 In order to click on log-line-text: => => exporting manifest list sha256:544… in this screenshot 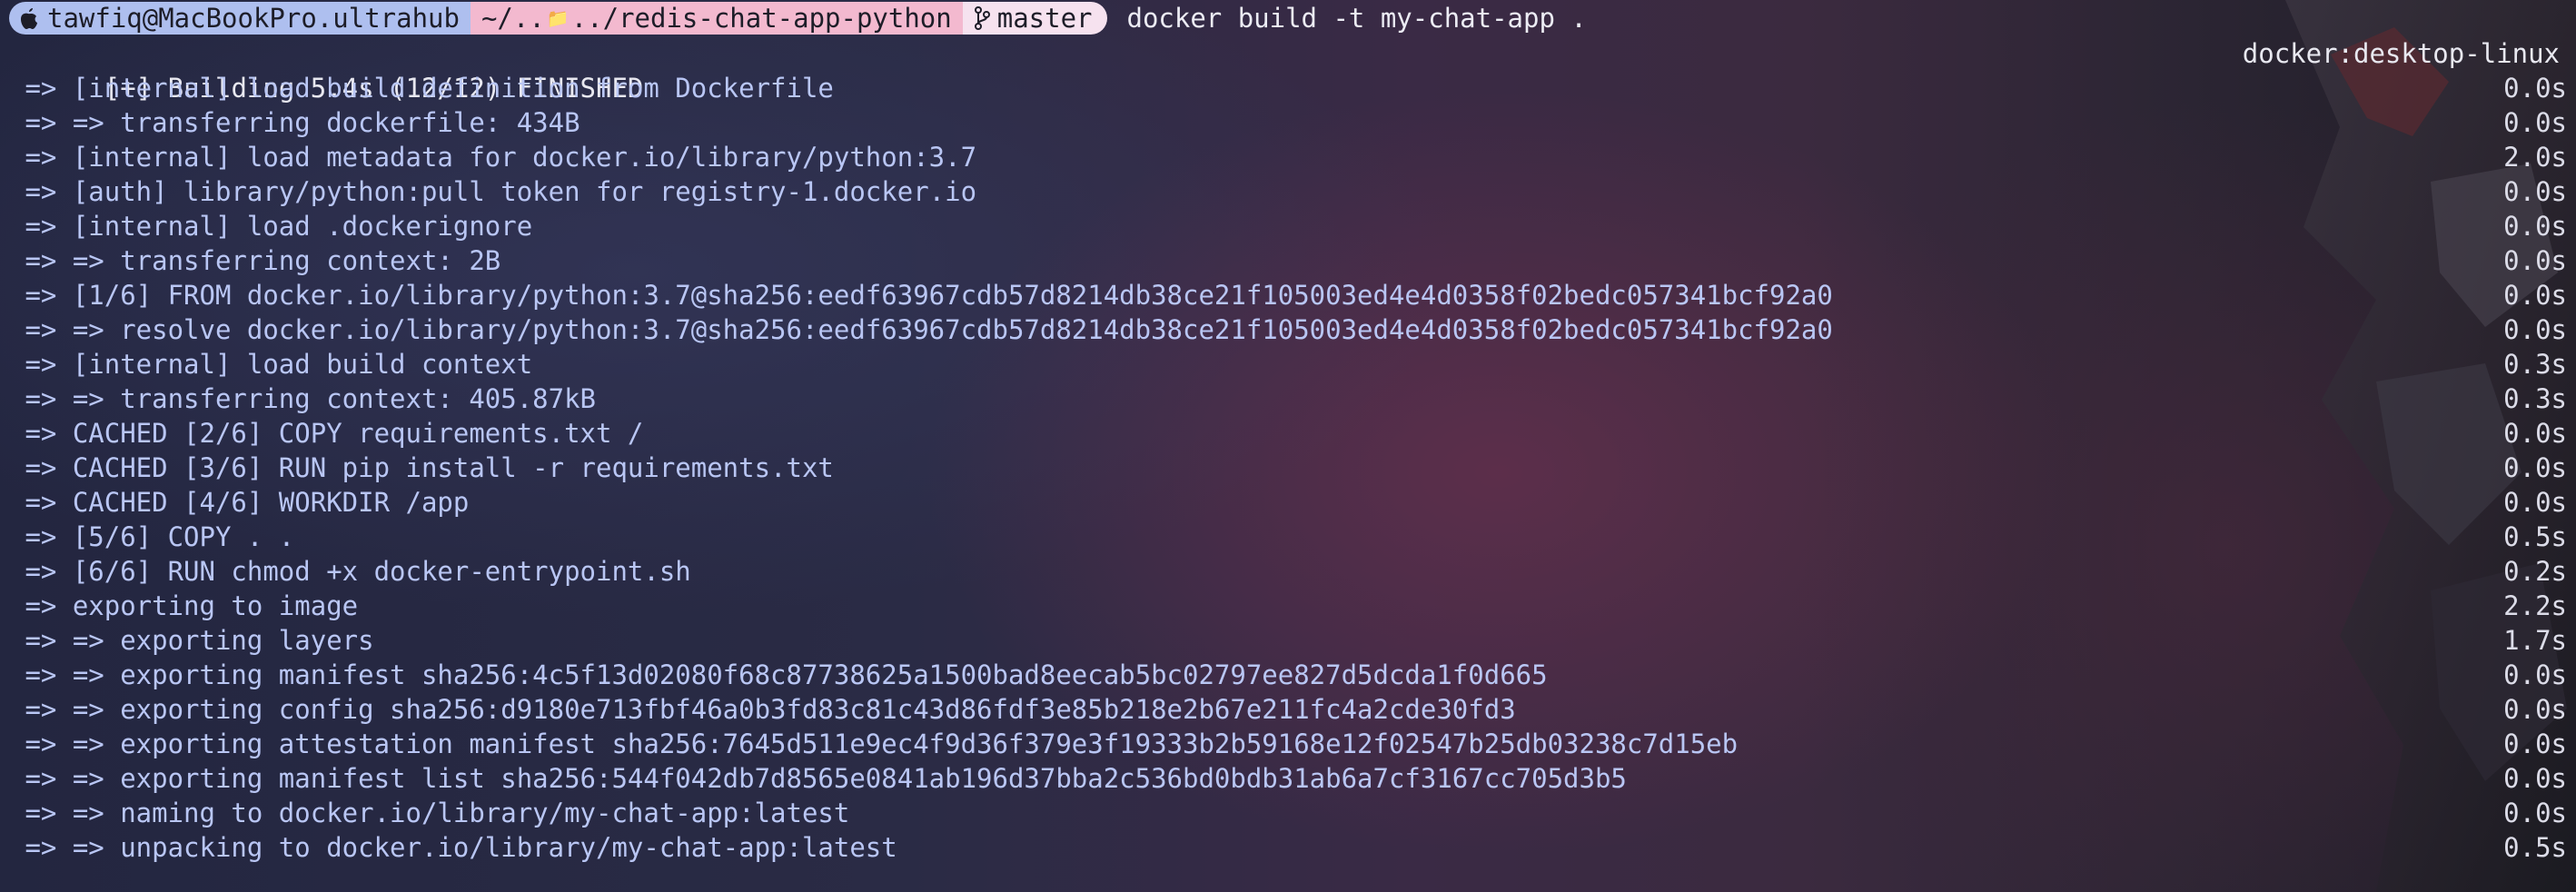, I will do `click(818, 778)`.